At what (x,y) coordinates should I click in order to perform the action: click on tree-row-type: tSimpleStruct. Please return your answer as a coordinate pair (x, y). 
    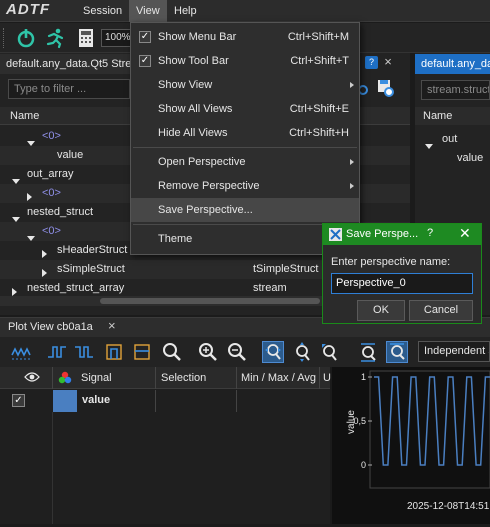
    Looking at the image, I should click on (286, 269).